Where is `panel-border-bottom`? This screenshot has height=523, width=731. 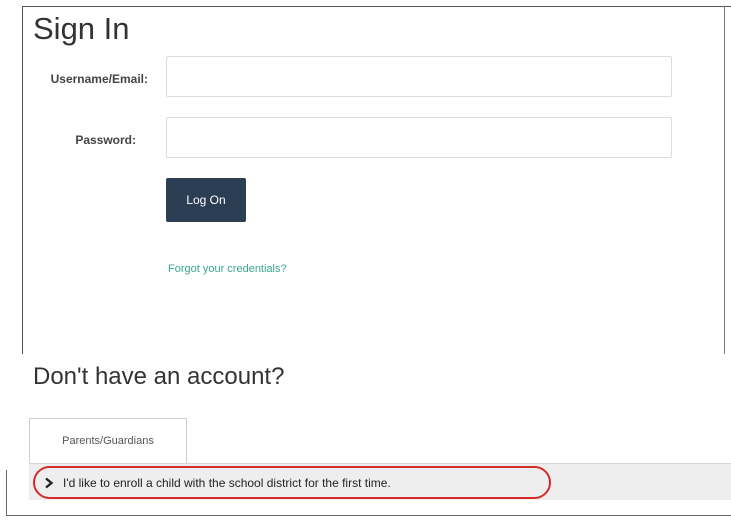 panel-border-bottom is located at coordinates (368, 515).